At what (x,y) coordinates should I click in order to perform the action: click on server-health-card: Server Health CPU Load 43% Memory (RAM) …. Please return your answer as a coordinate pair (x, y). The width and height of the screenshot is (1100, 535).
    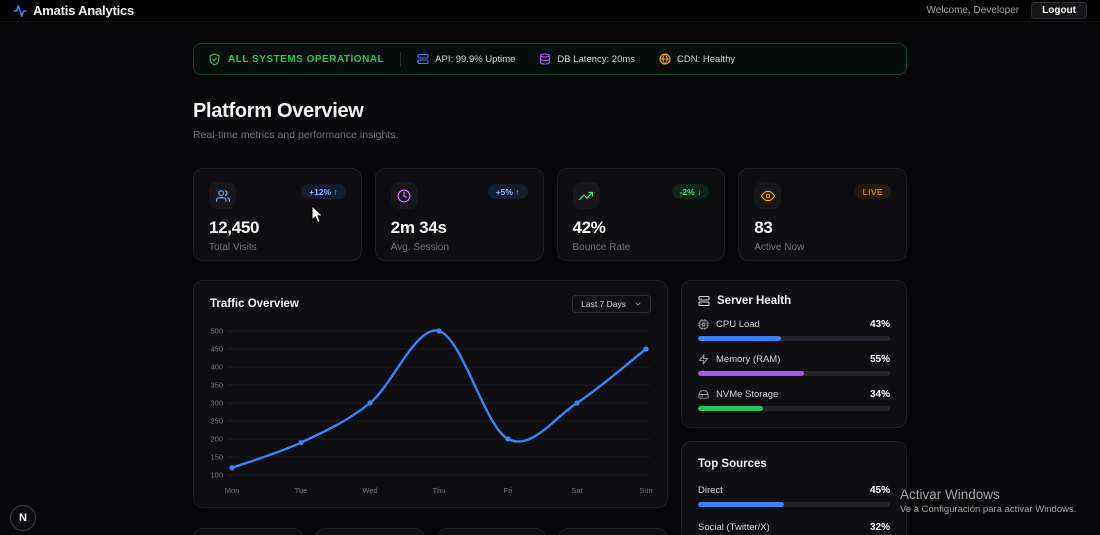
    Looking at the image, I should click on (794, 354).